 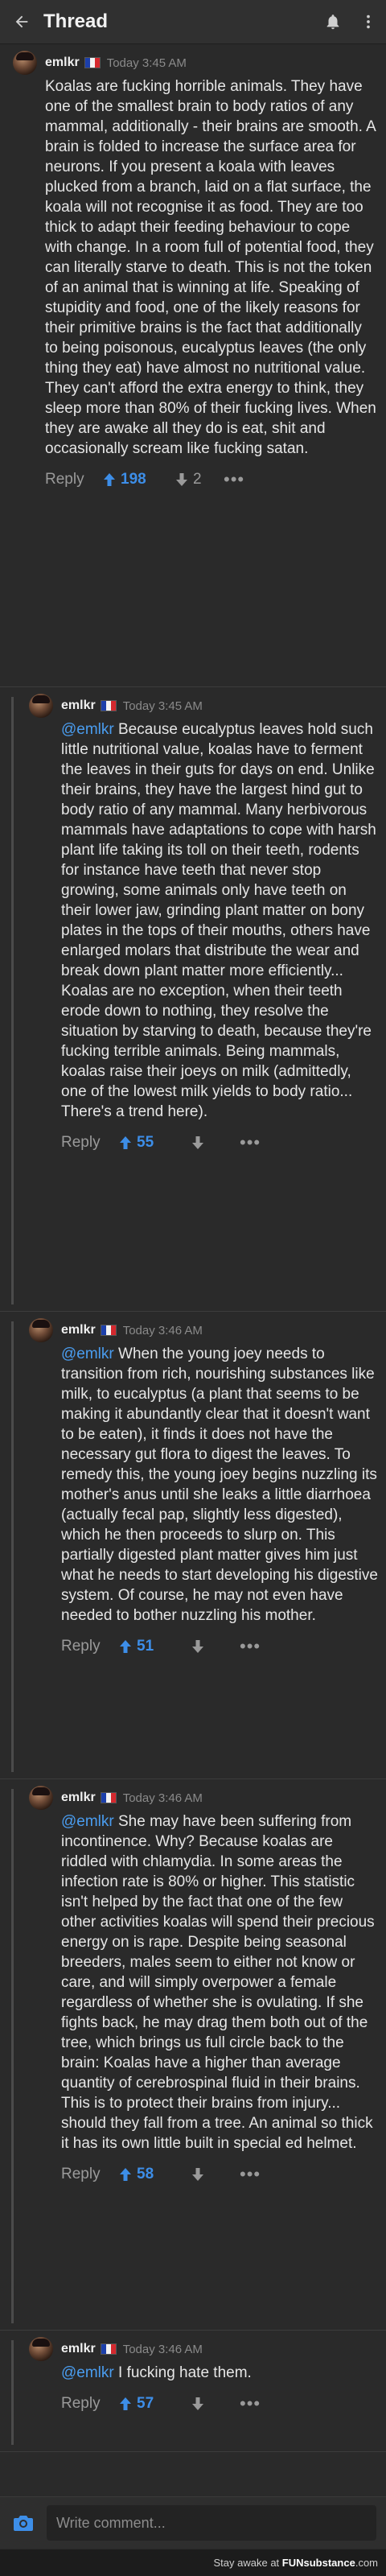 I want to click on attach-image-button, so click(x=23, y=2523).